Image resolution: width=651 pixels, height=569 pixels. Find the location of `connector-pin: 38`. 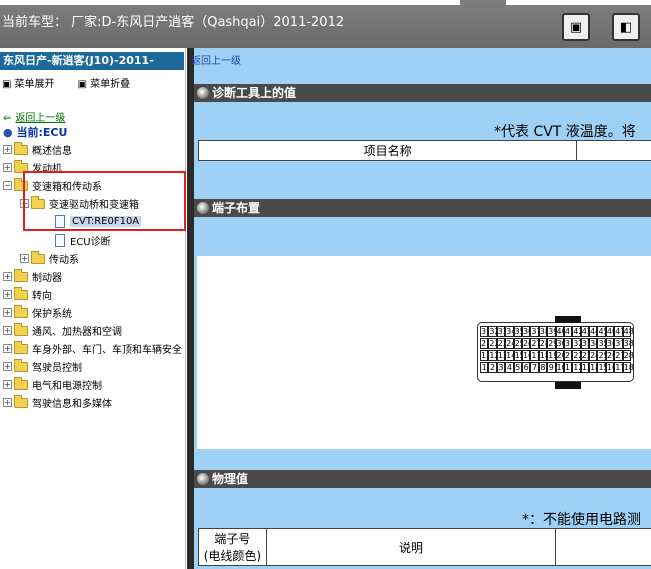

connector-pin: 38 is located at coordinates (628, 343).